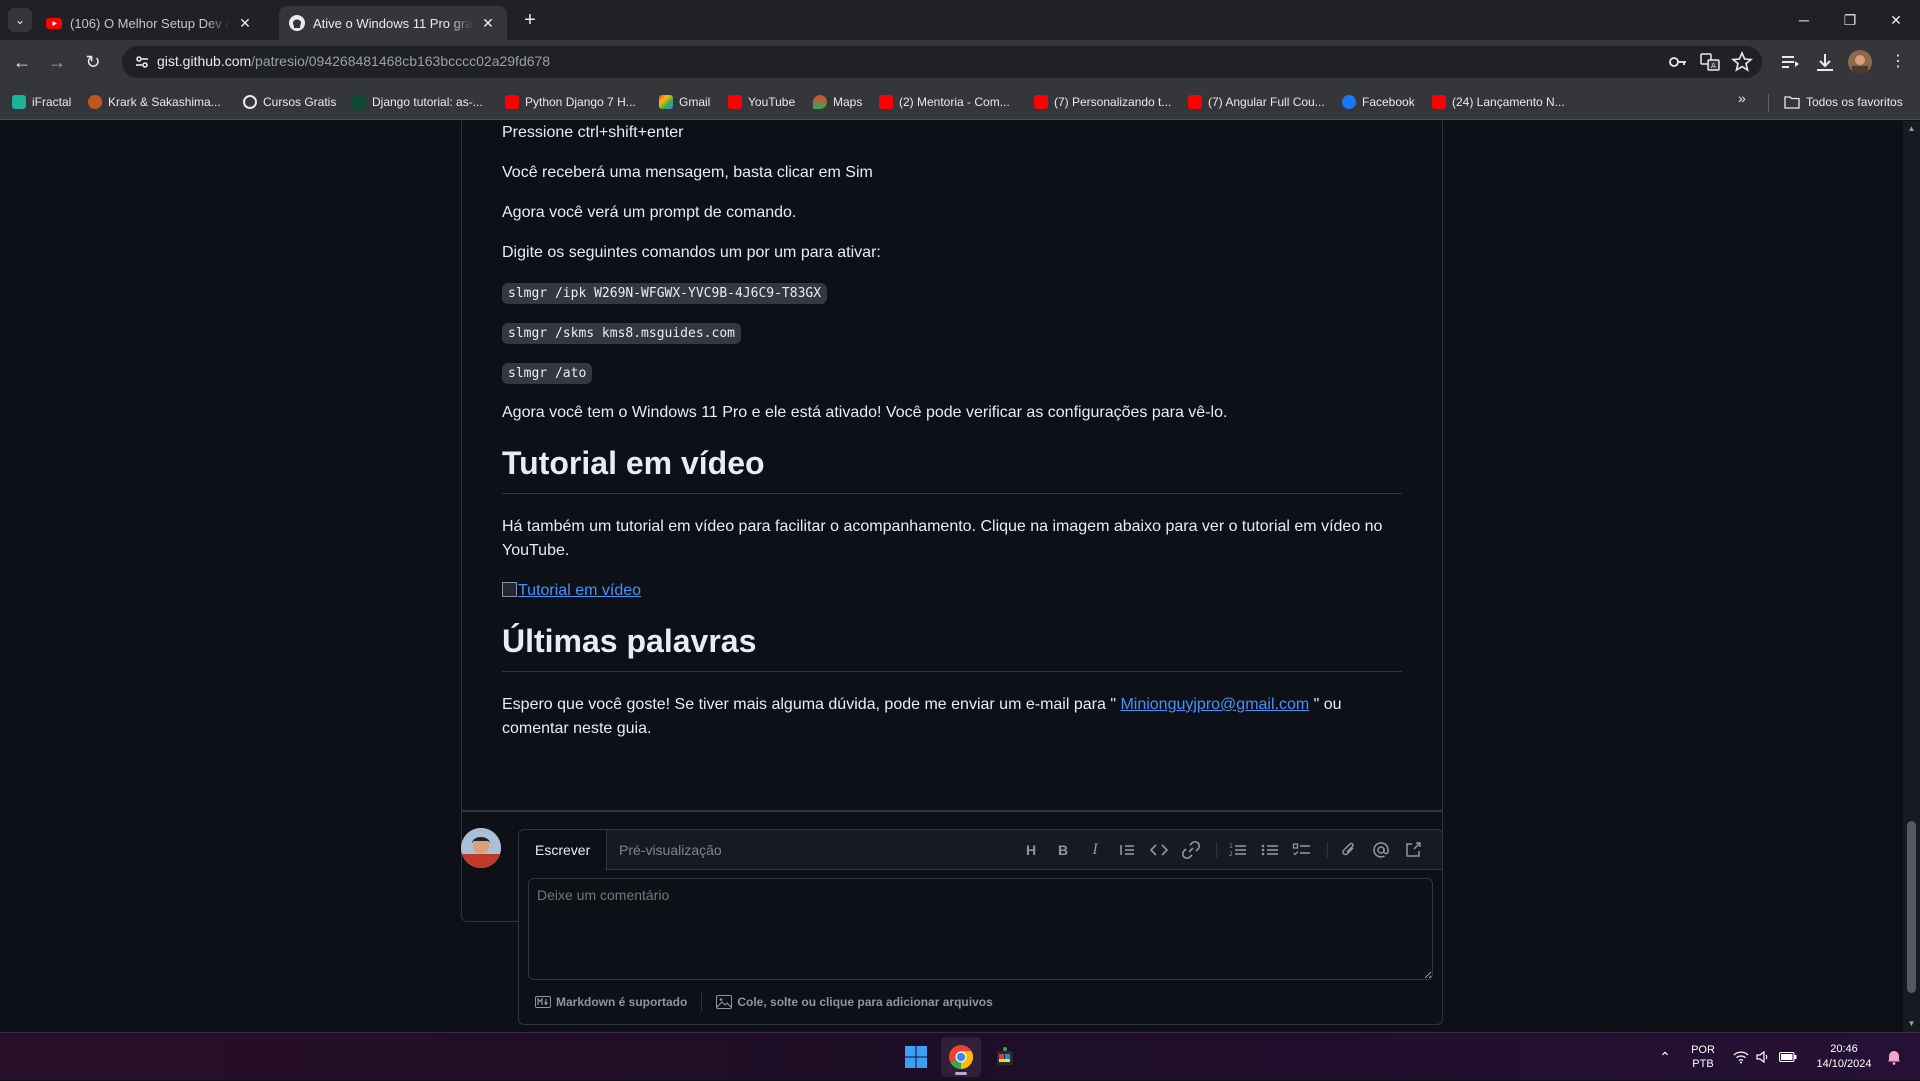  What do you see at coordinates (1898, 62) in the screenshot?
I see `browser-menu-icon: ⋮` at bounding box center [1898, 62].